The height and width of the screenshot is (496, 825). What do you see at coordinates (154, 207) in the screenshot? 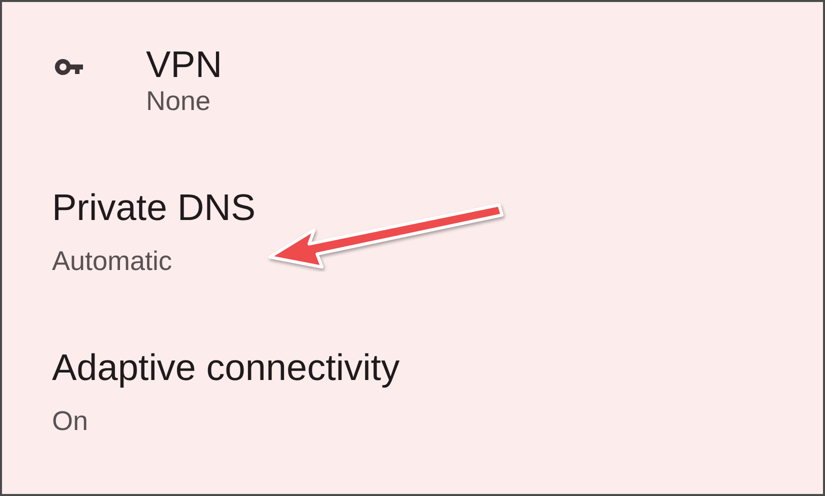
I see `setting-title: Private DNS` at bounding box center [154, 207].